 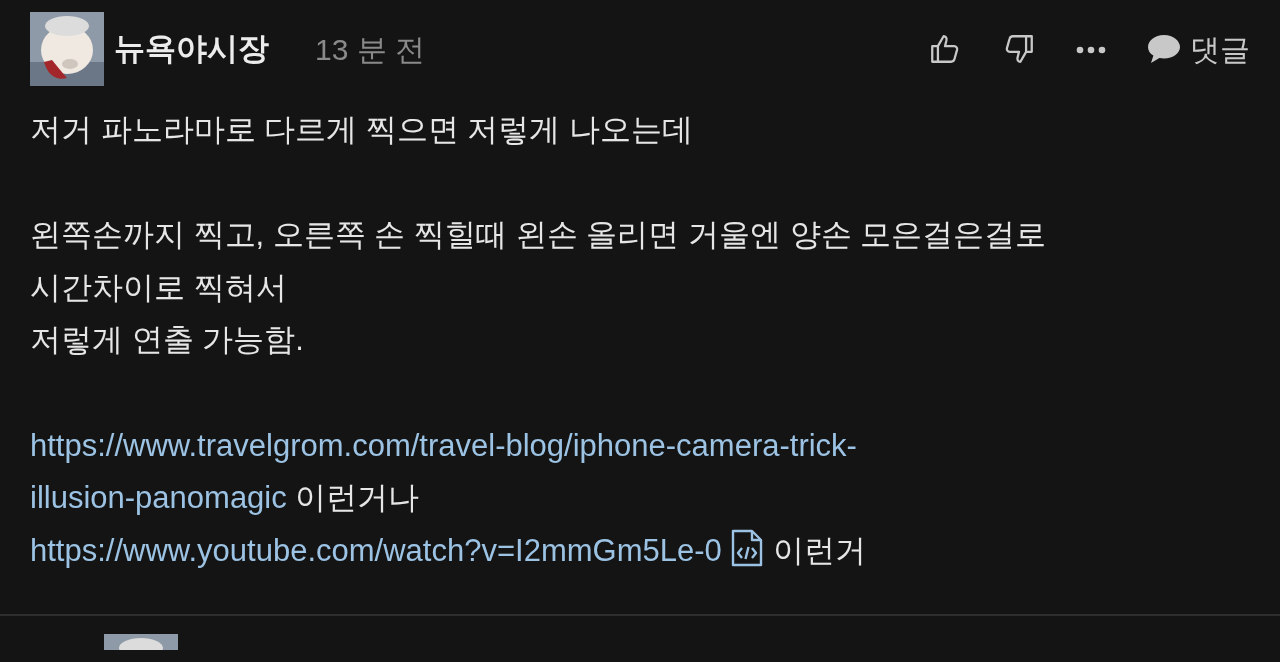 What do you see at coordinates (443, 445) in the screenshot?
I see `link: https://www.travelgrom.com/travel-blog/iphone-camera-trick-` at bounding box center [443, 445].